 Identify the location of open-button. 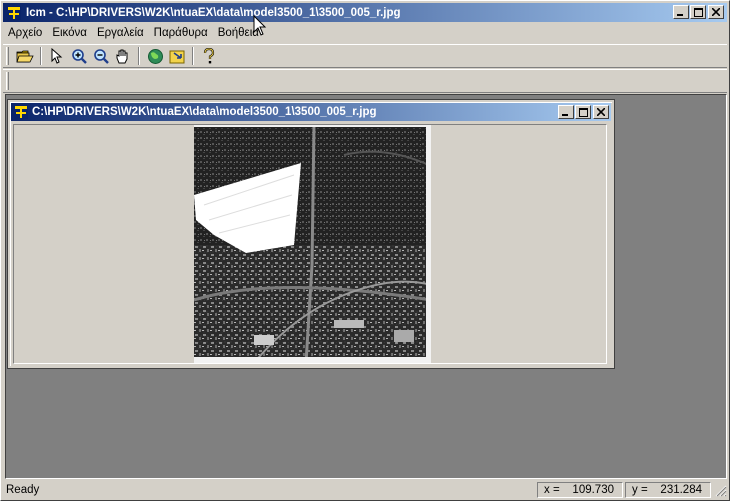
(25, 56).